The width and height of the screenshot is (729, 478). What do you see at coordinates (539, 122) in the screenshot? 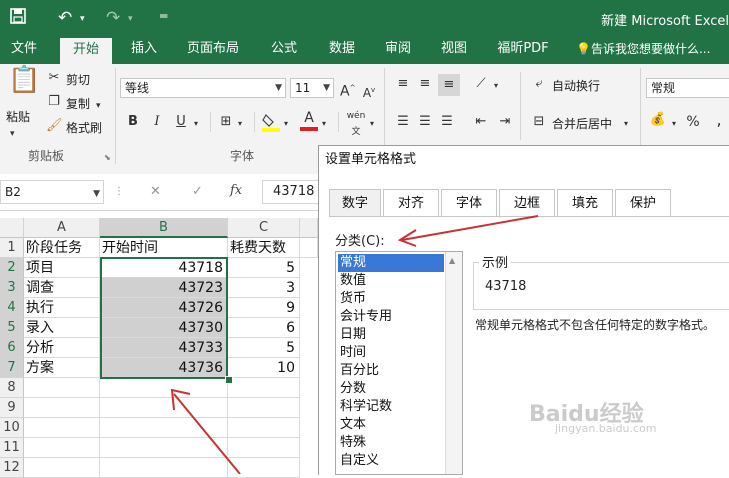
I see `merge-center-icon: ⊟` at bounding box center [539, 122].